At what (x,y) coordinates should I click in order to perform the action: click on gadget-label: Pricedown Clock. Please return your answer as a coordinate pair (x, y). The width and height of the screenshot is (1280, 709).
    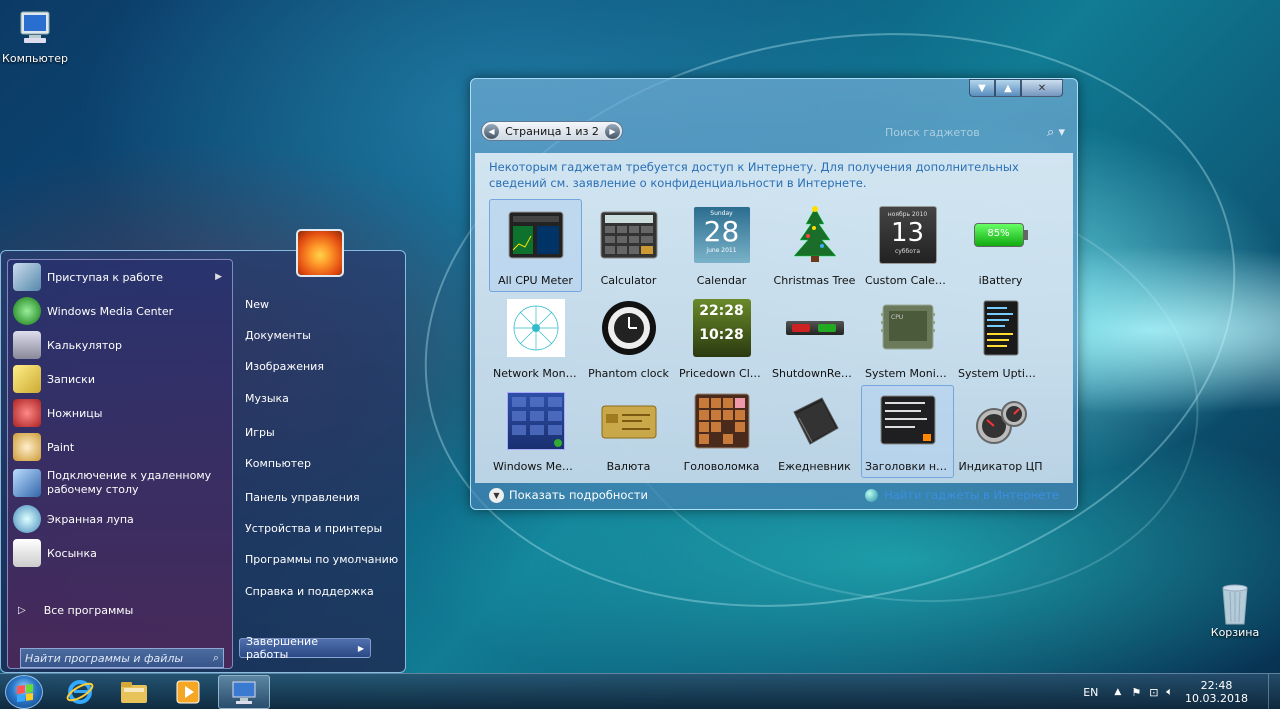
    Looking at the image, I should click on (723, 373).